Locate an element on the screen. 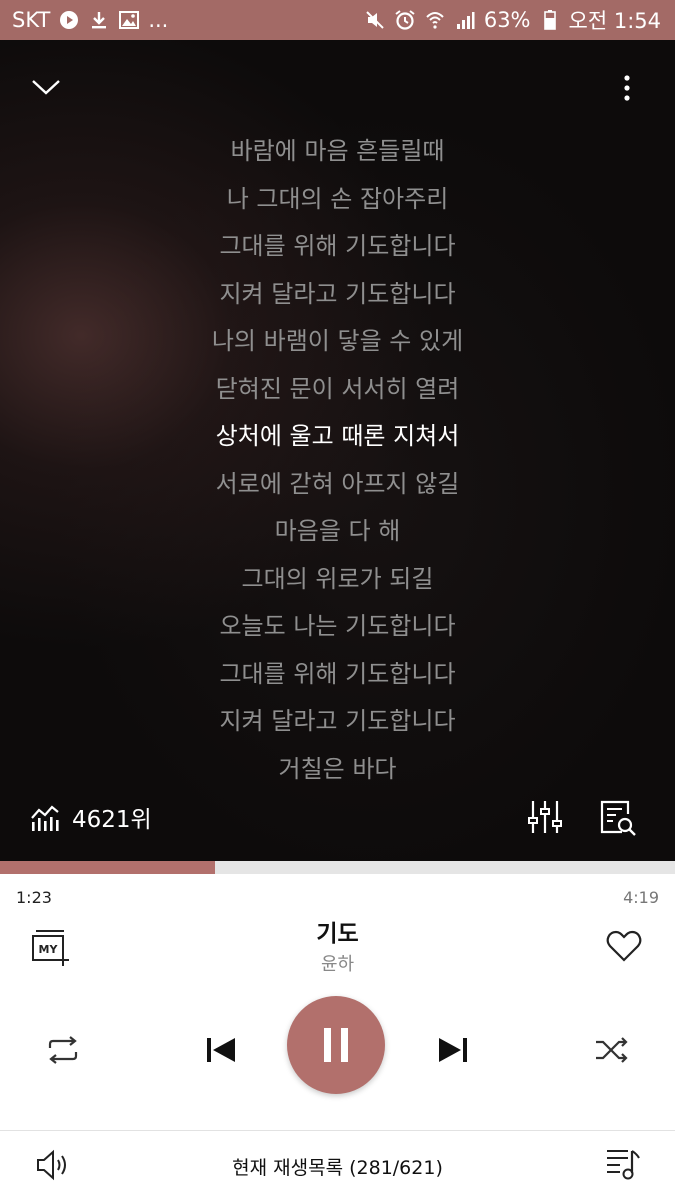 Image resolution: width=675 pixels, height=1200 pixels. pause-button is located at coordinates (336, 1045).